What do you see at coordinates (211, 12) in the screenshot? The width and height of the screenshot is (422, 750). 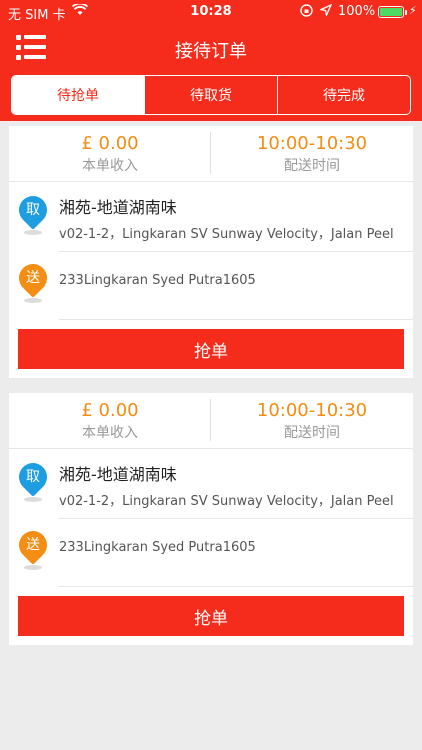 I see `status-bar: 无 SIM 卡 10:28 100% ⚡` at bounding box center [211, 12].